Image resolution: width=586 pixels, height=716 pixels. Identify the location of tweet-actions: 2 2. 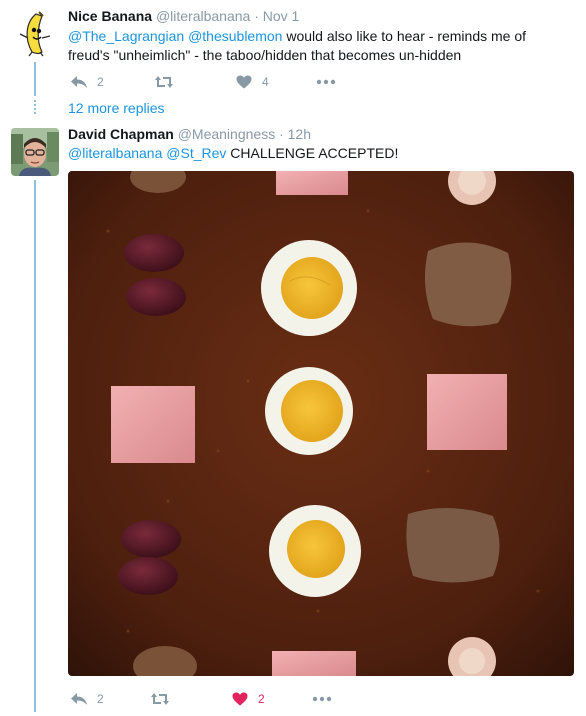
(201, 699).